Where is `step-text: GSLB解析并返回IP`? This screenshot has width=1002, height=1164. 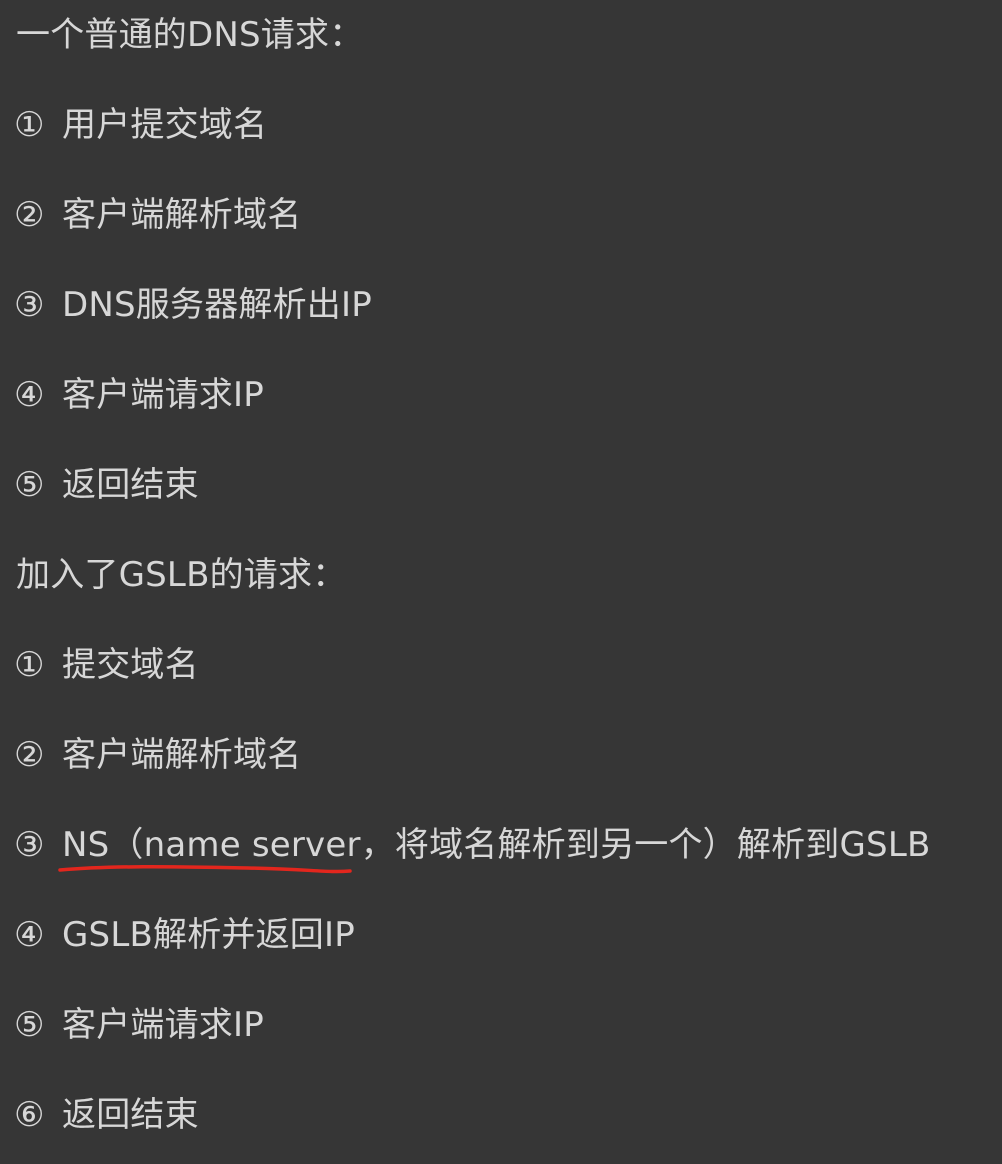 step-text: GSLB解析并返回IP is located at coordinates (208, 935).